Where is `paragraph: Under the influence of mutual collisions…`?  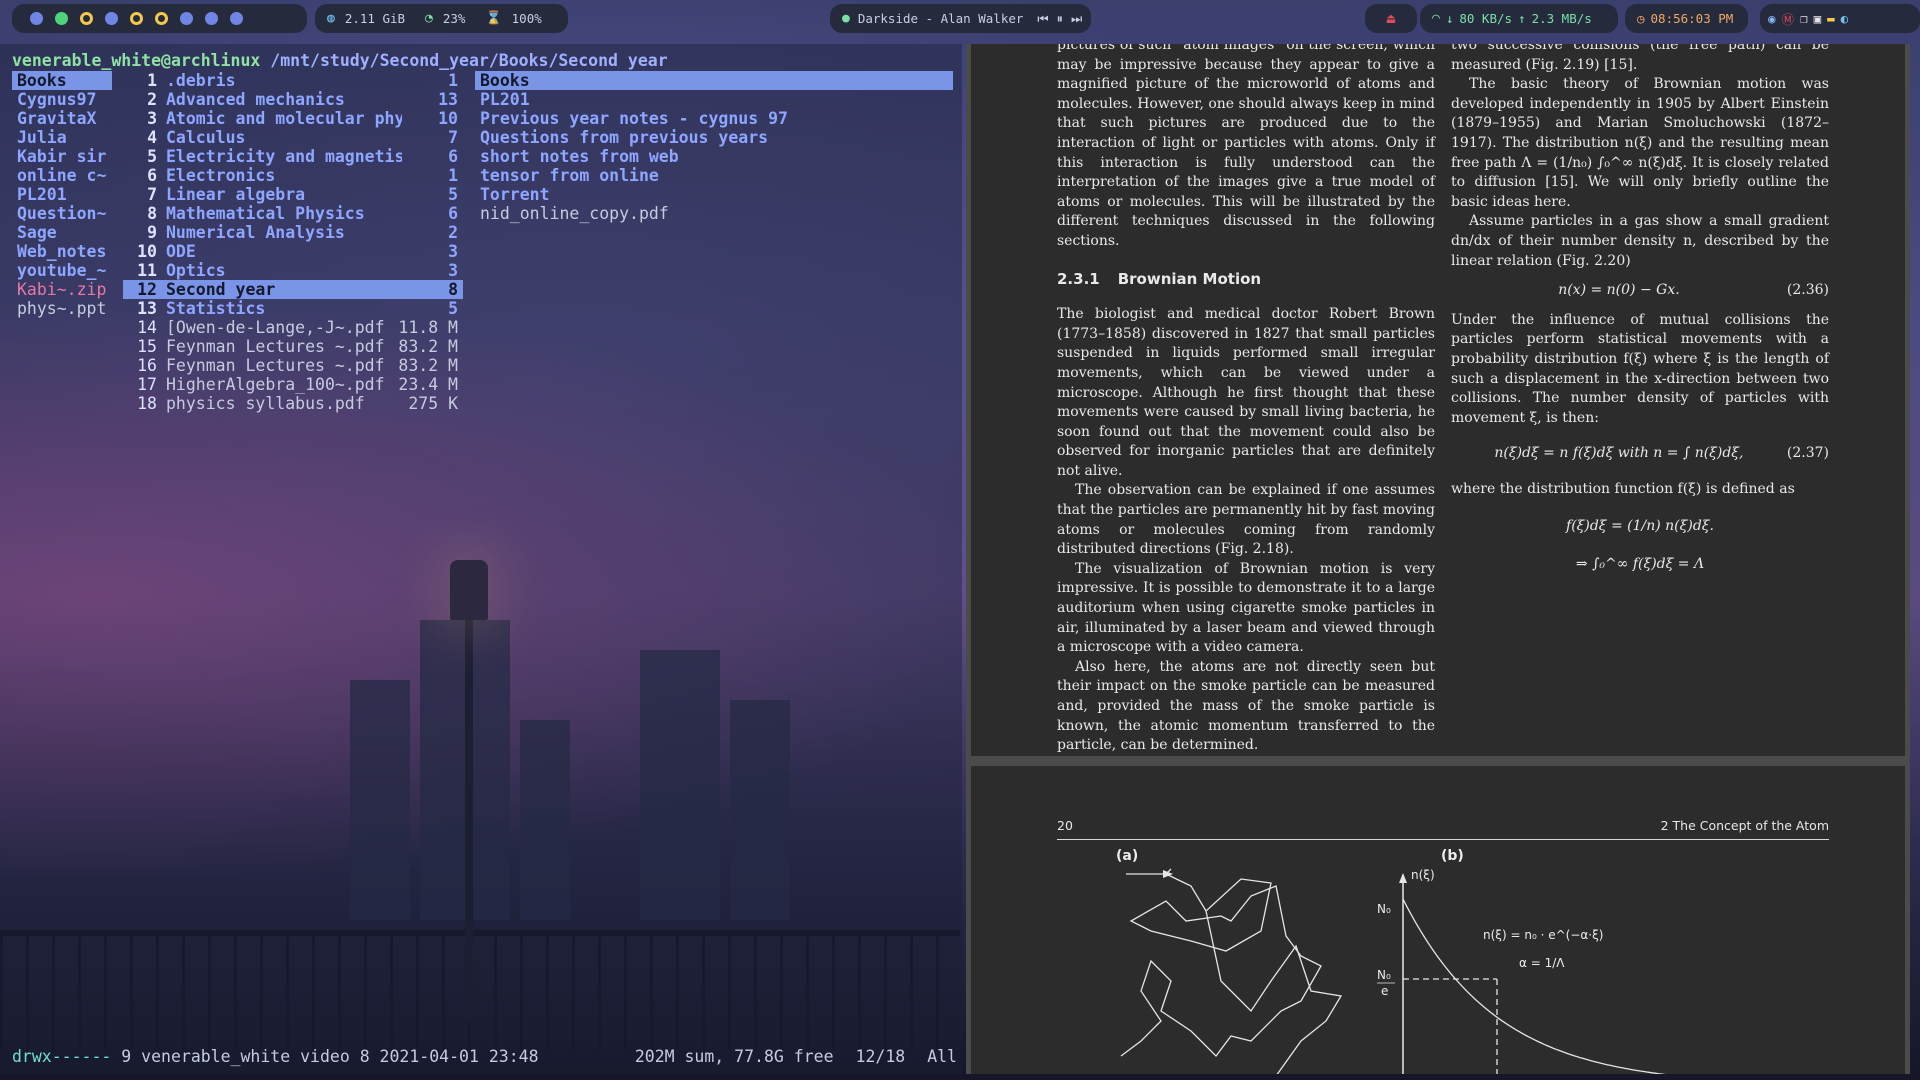 paragraph: Under the influence of mutual collisions… is located at coordinates (1640, 368).